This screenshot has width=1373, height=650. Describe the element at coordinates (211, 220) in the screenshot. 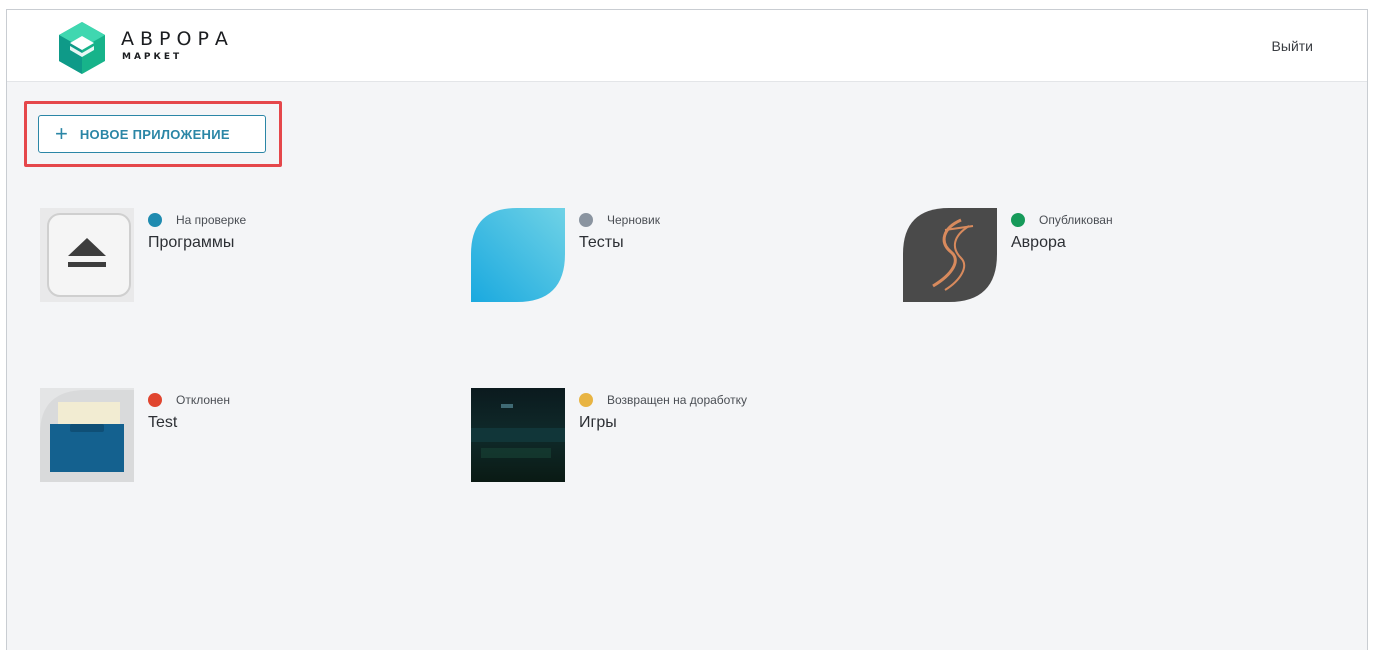

I see `status-text: На проверке` at that location.